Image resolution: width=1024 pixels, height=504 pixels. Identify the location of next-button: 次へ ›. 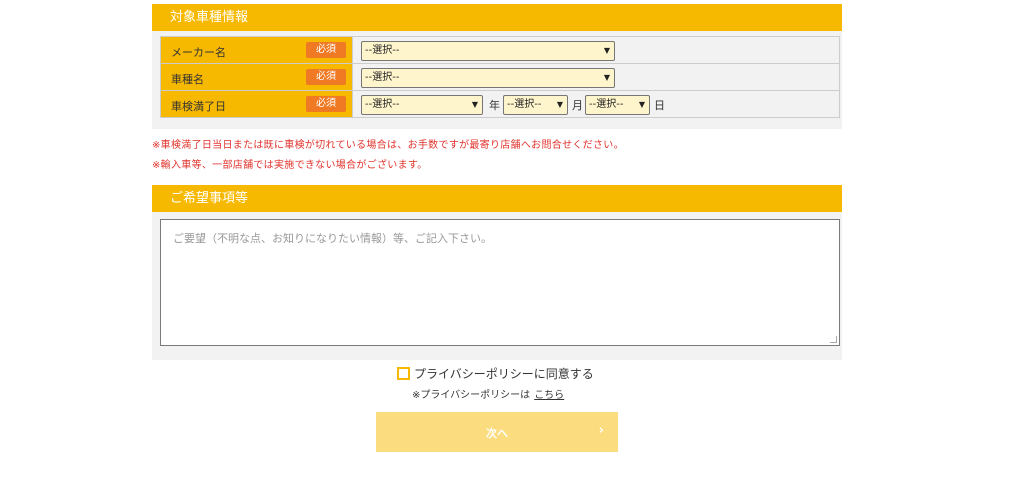
(497, 432).